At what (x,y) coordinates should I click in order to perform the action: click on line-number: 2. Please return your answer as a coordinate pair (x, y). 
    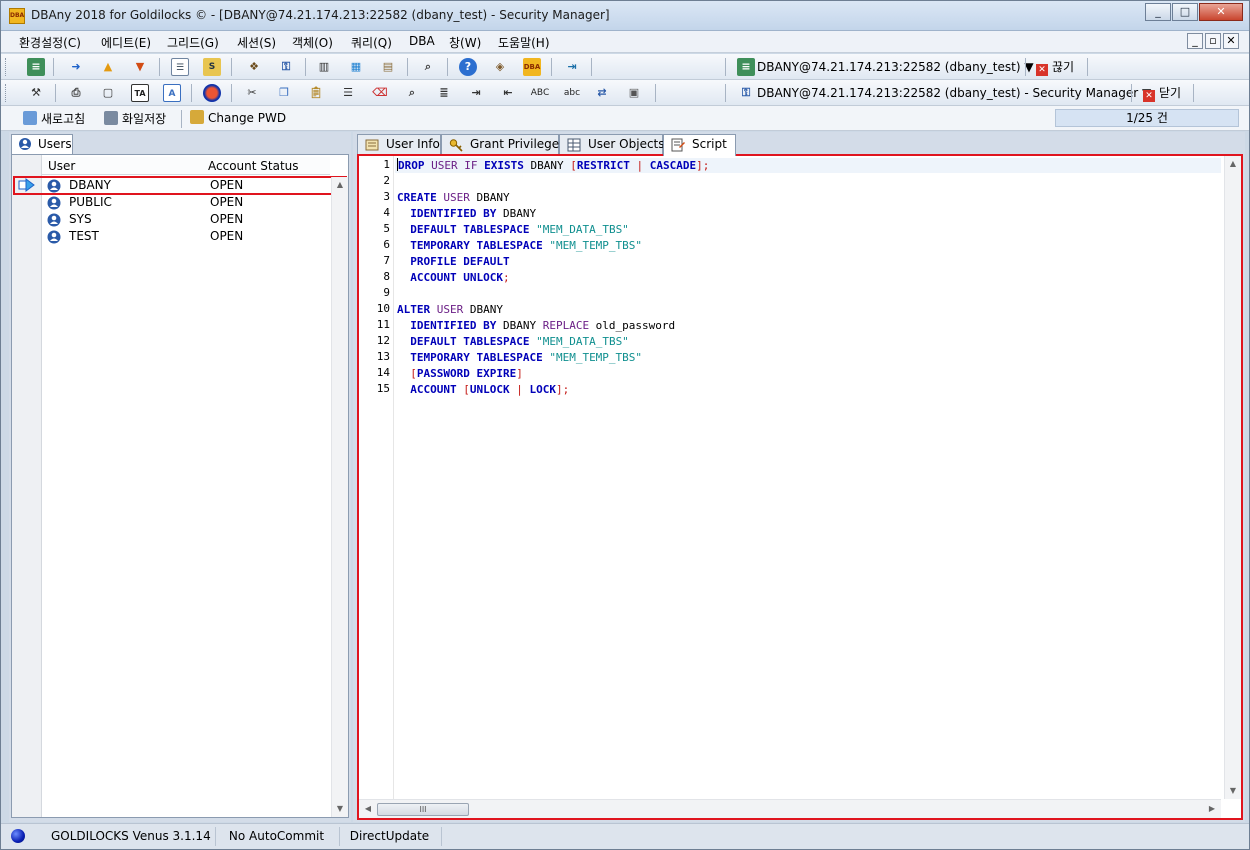
    Looking at the image, I should click on (386, 180).